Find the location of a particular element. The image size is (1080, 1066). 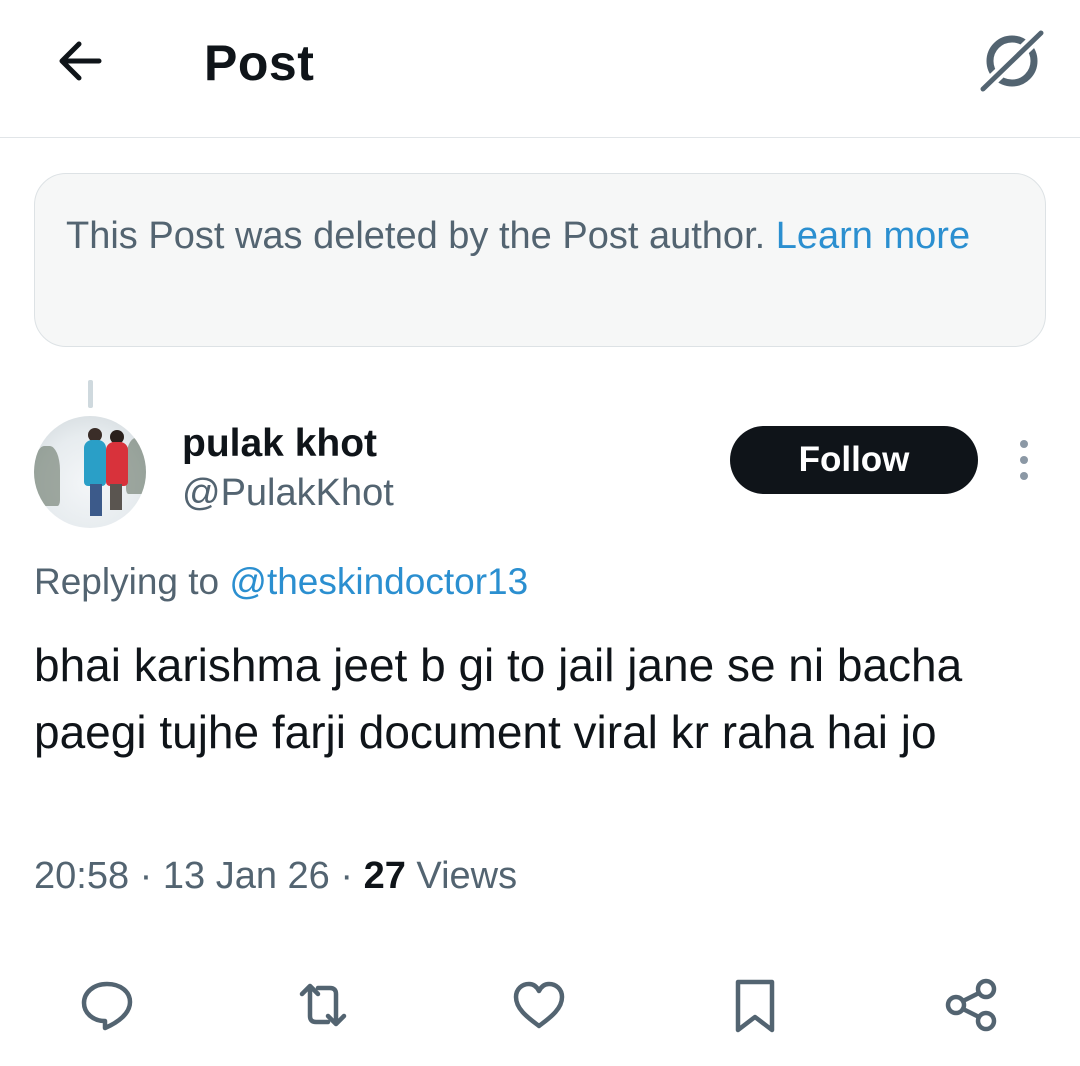

more-dots-icon is located at coordinates (1024, 444).